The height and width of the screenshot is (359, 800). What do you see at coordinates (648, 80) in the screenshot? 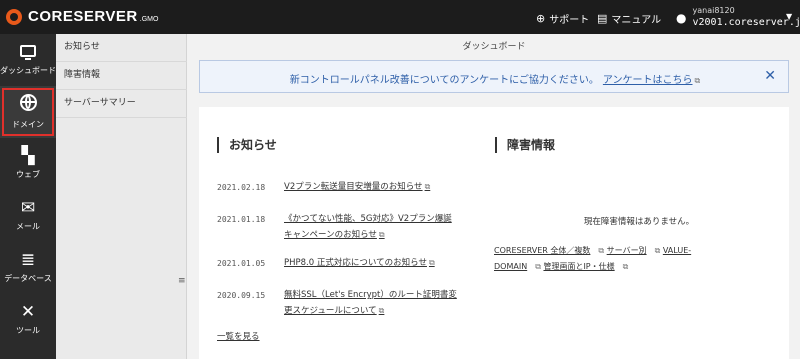
I see `survey-link: アンケートはこちら` at bounding box center [648, 80].